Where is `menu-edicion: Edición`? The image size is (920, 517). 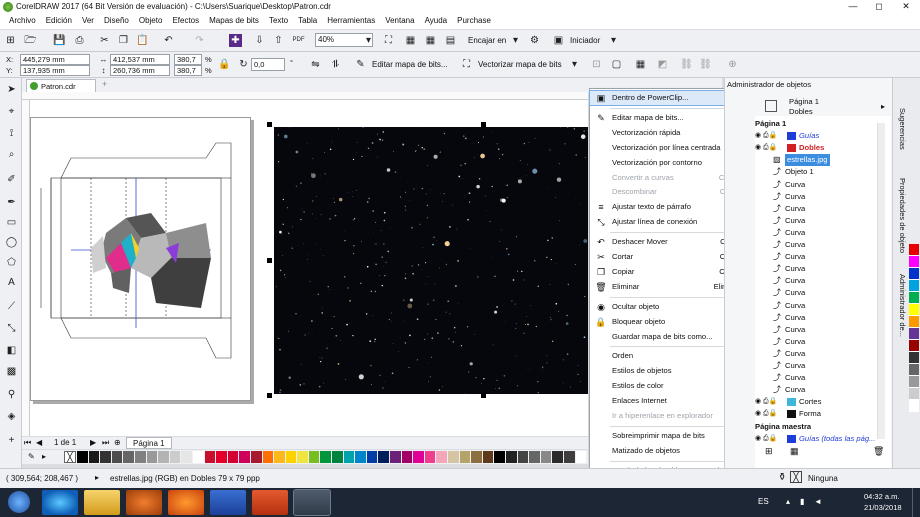 menu-edicion: Edición is located at coordinates (59, 21).